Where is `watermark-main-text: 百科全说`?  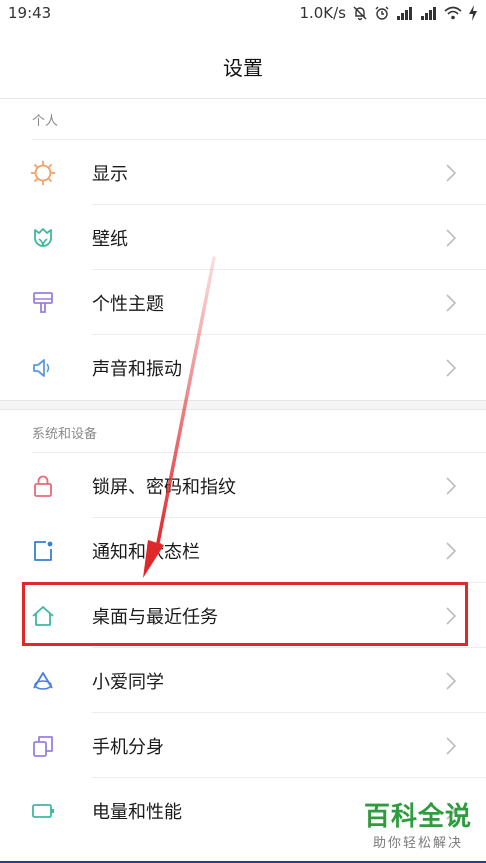
watermark-main-text: 百科全说 is located at coordinates (417, 817).